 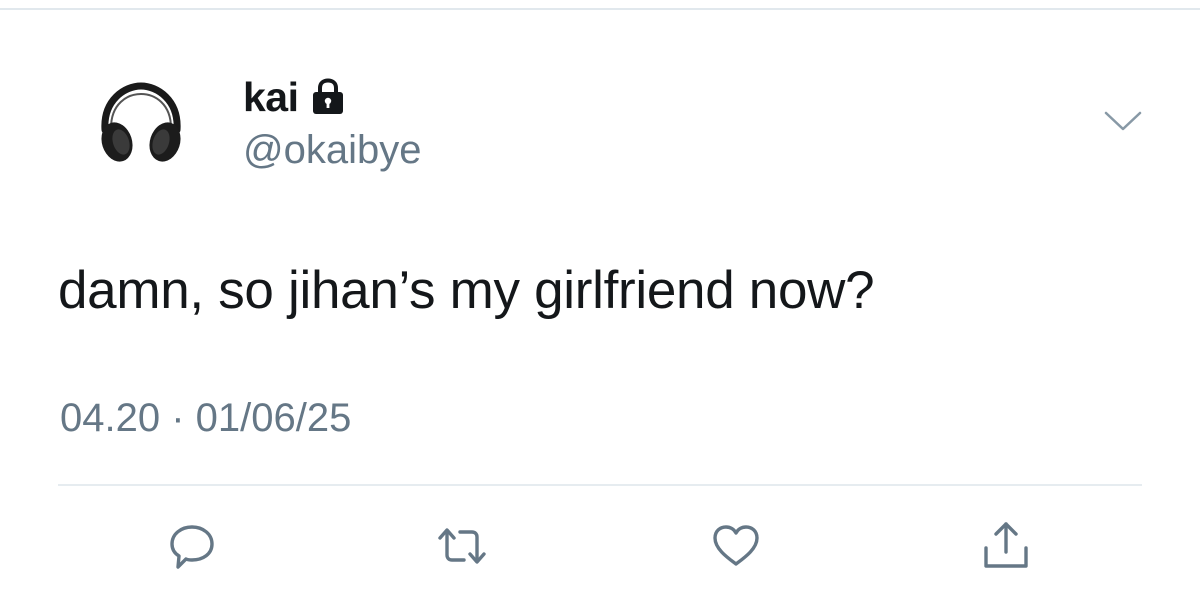 What do you see at coordinates (600, 9) in the screenshot?
I see `top-divider` at bounding box center [600, 9].